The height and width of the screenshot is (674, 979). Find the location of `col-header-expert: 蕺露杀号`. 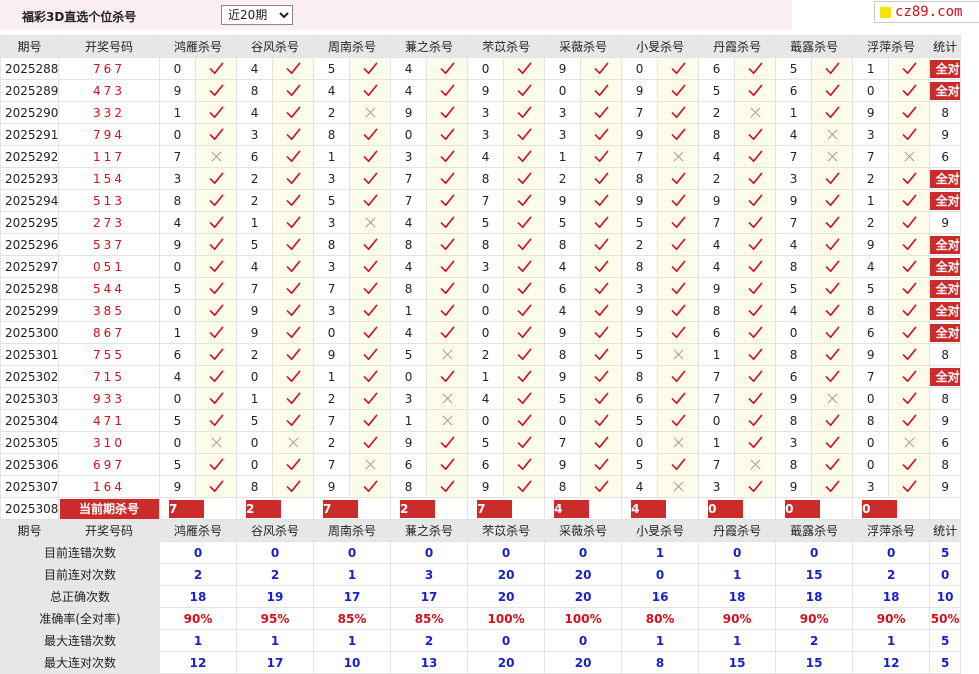

col-header-expert: 蕺露杀号 is located at coordinates (814, 46).